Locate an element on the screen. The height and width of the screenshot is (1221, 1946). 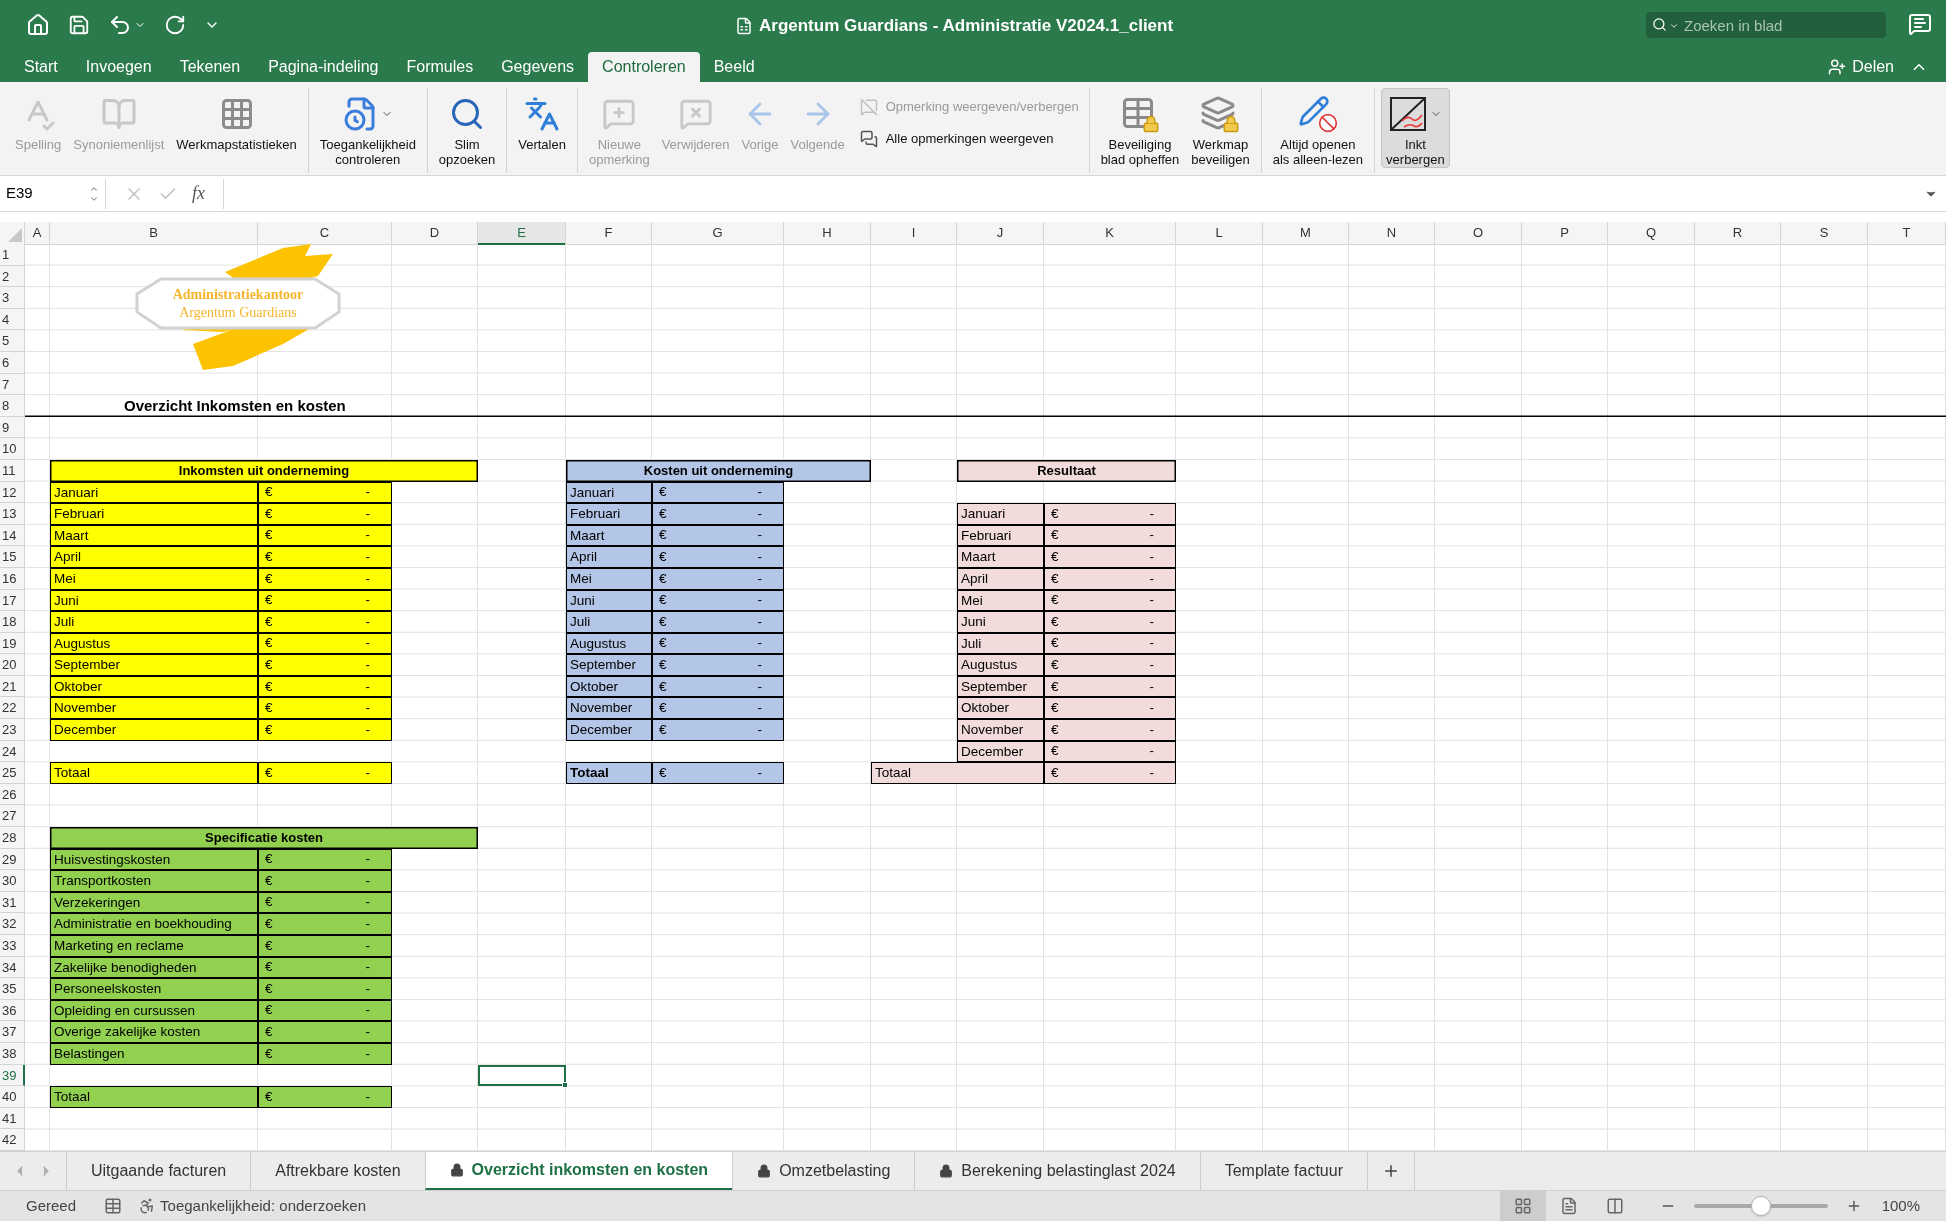
row-header: 32 is located at coordinates (12, 924).